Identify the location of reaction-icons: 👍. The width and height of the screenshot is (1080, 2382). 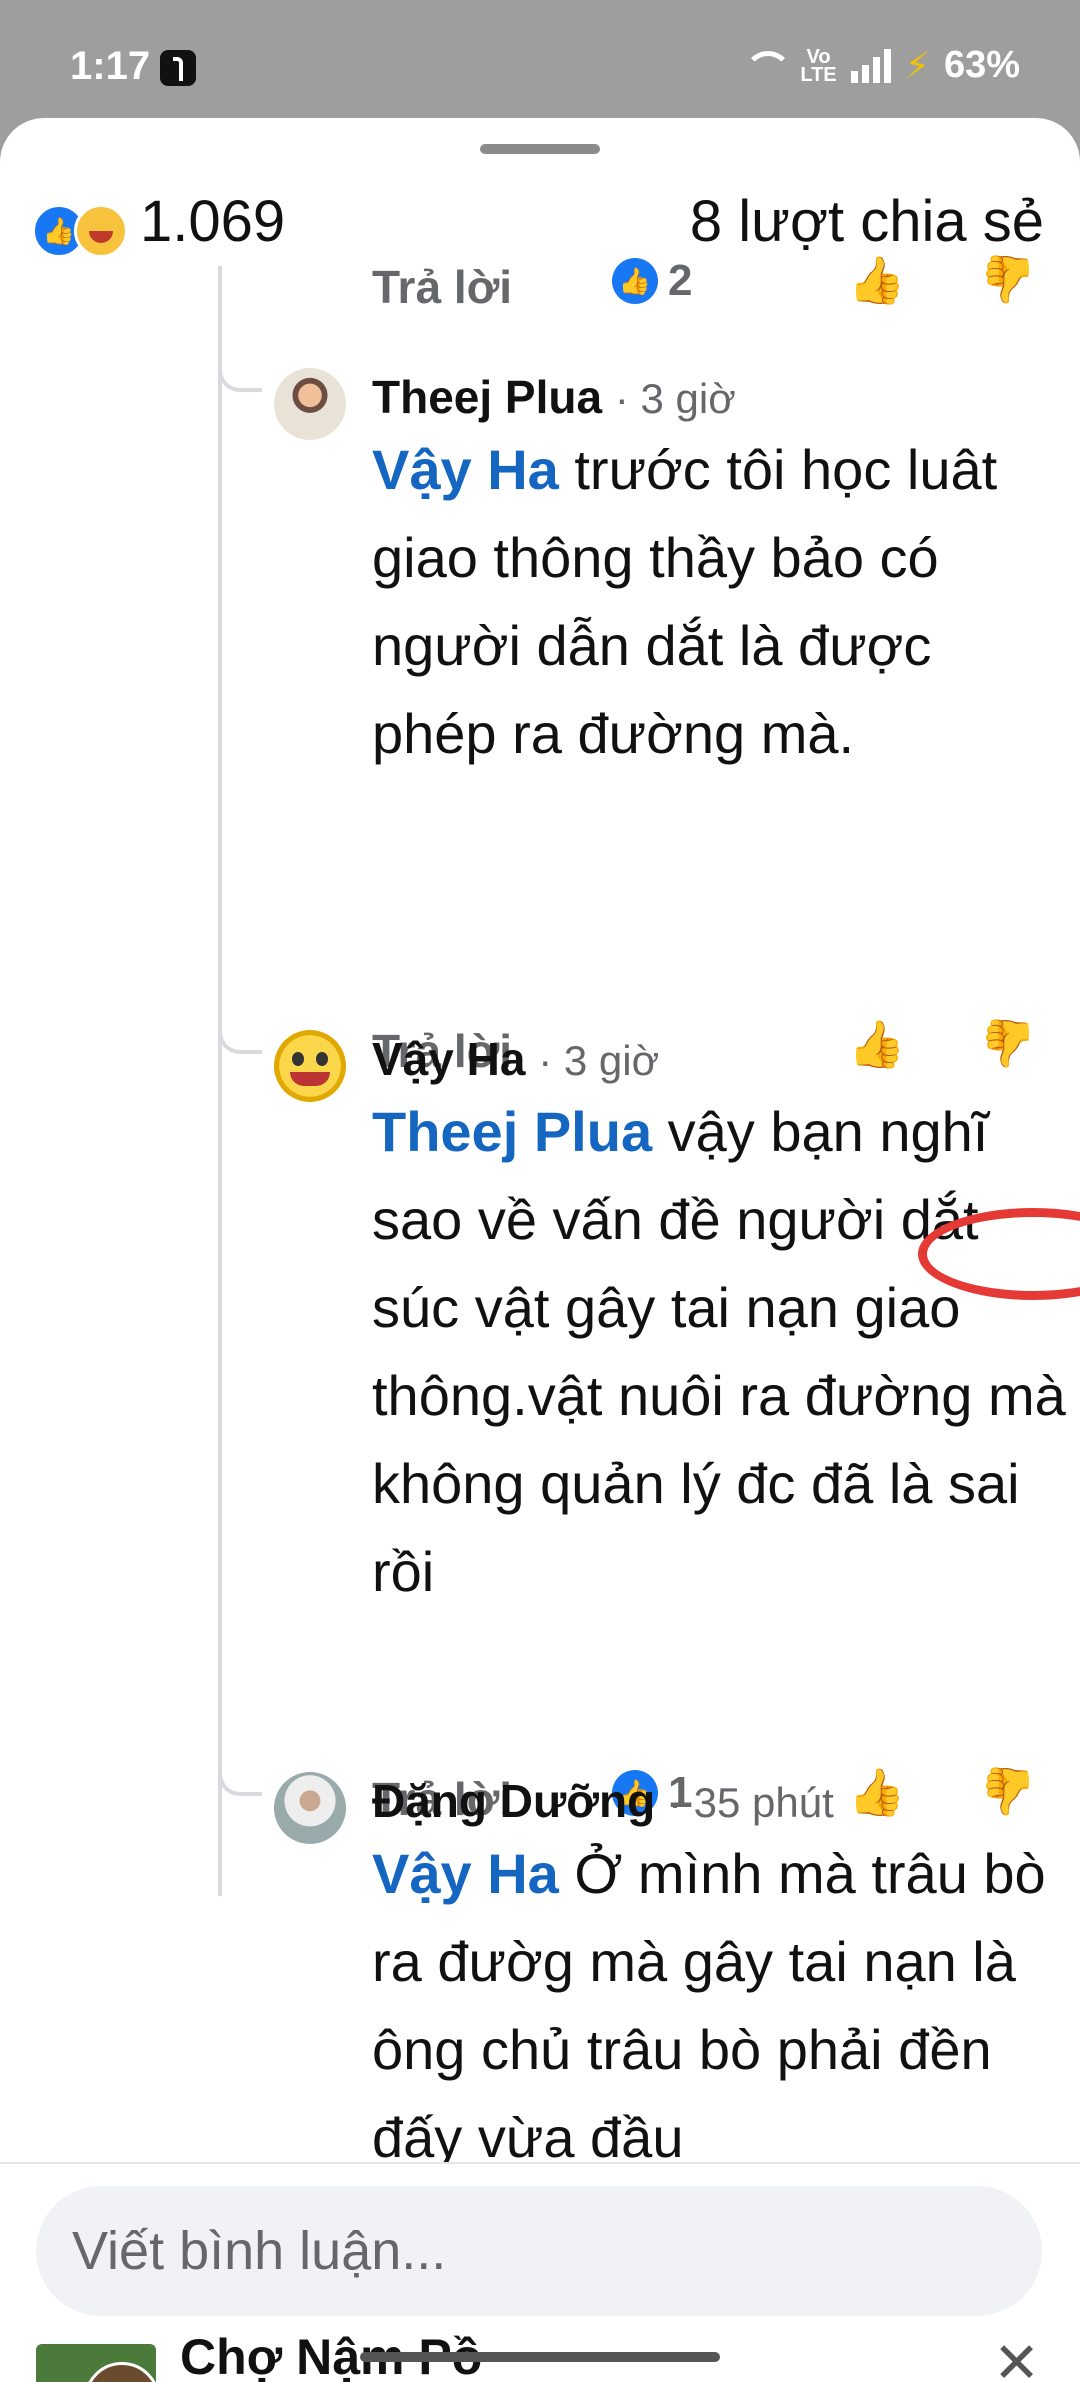
(82, 229).